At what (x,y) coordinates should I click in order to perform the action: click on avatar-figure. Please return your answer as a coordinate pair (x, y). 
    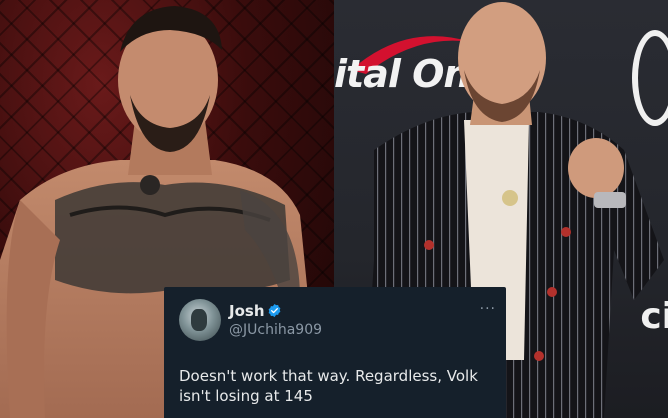
    Looking at the image, I should click on (199, 320).